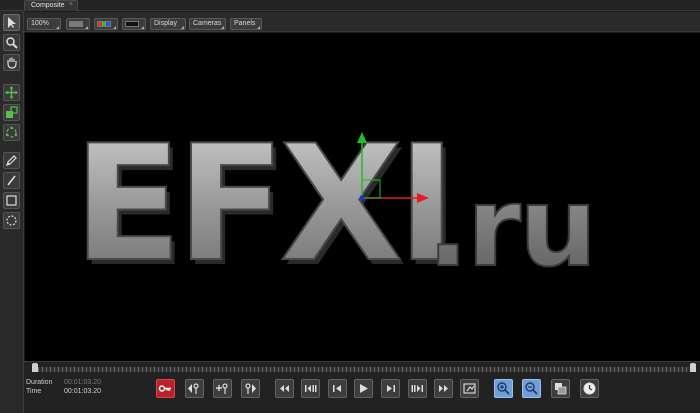  I want to click on previous-key-button, so click(194, 388).